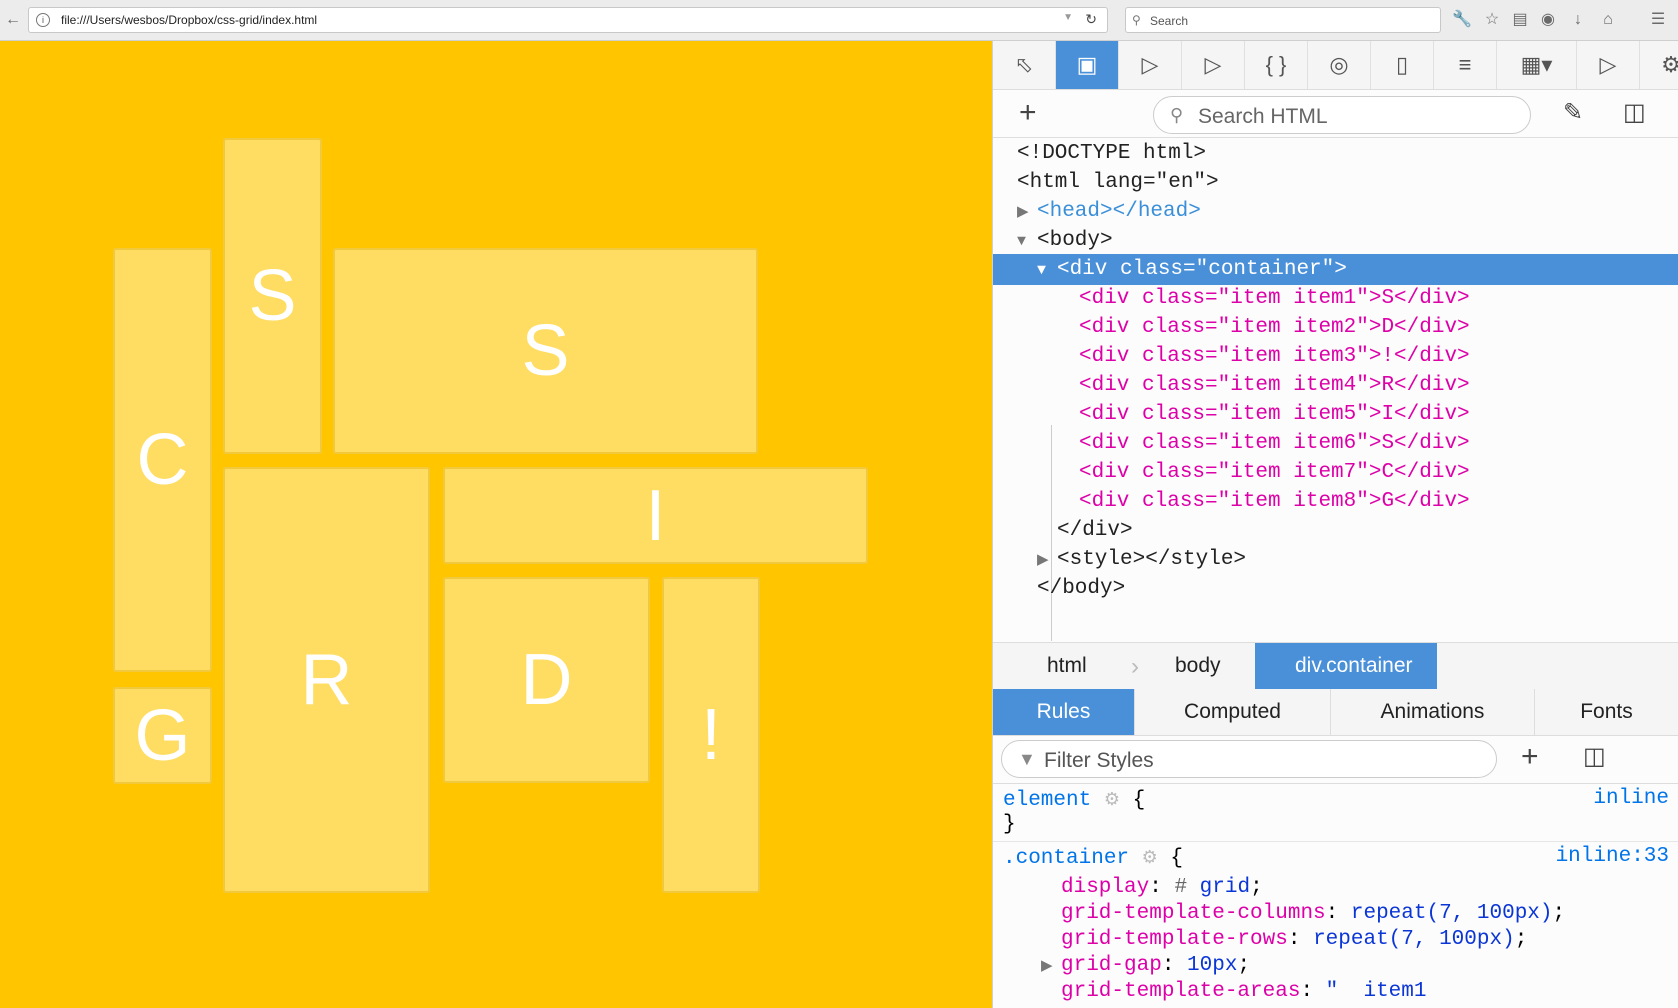  I want to click on declaration-grid-gap: ▶ grid-gap: 10px;, so click(1145, 966).